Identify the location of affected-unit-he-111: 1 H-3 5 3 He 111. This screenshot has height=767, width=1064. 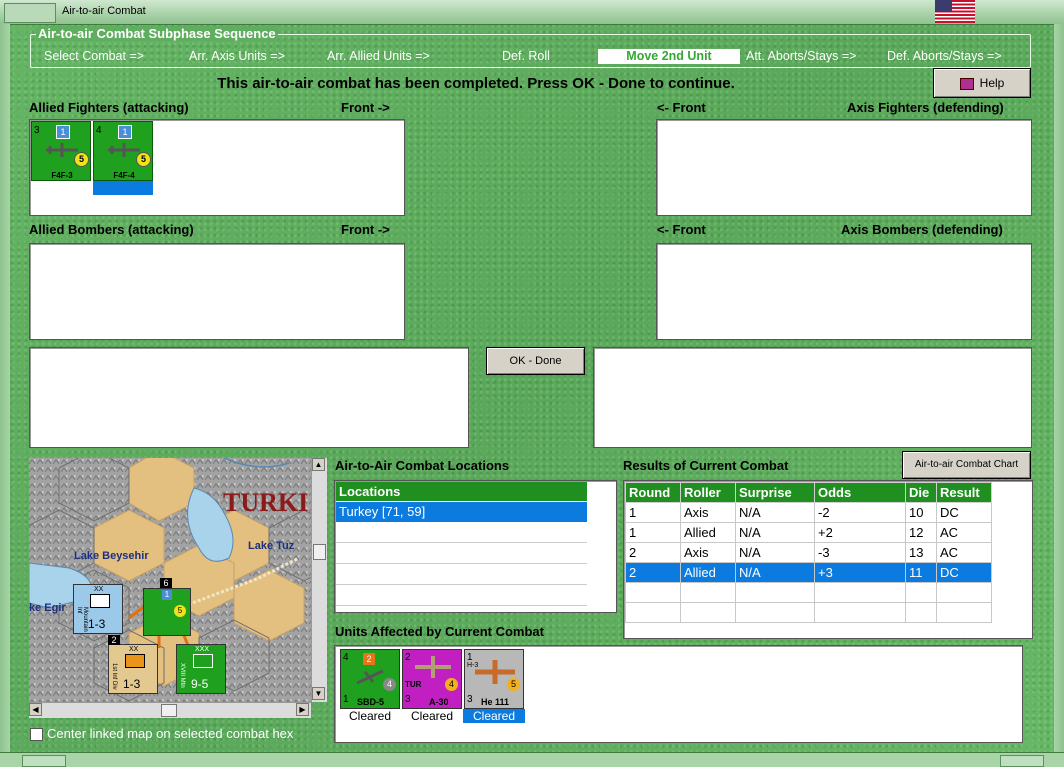
(494, 679).